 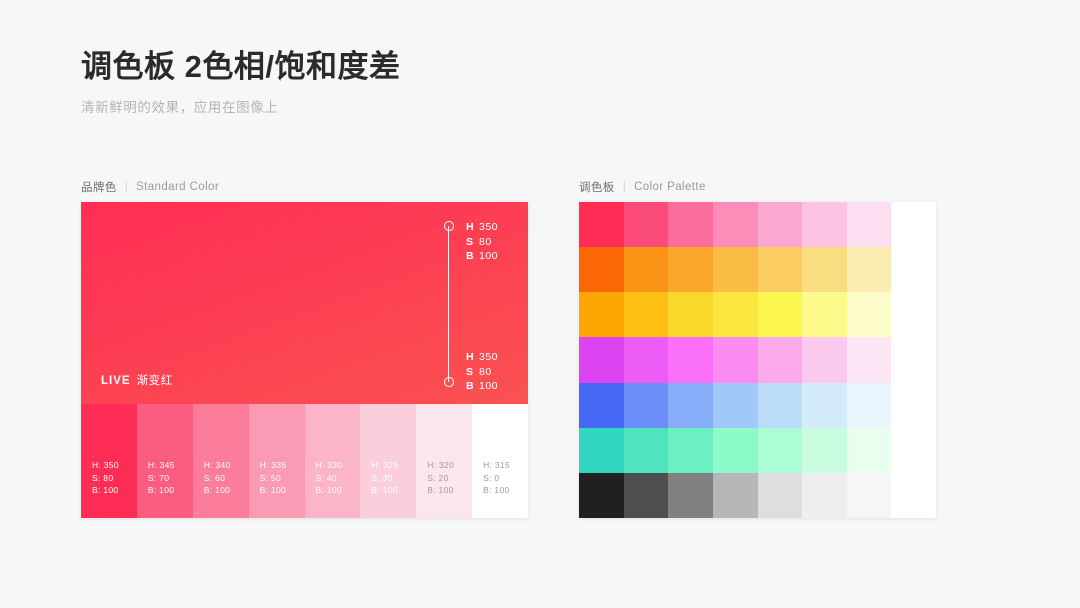 What do you see at coordinates (180, 107) in the screenshot?
I see `page-subtitle: 清新鲜明的效果，应用在图像上` at bounding box center [180, 107].